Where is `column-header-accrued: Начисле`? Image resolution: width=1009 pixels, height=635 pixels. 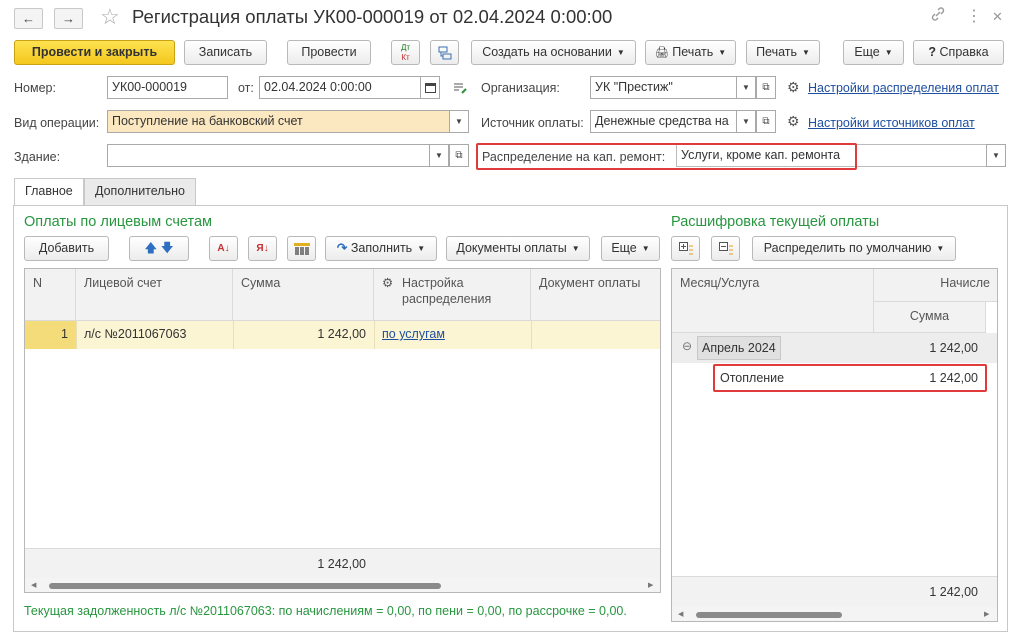
column-header-accrued: Начисле is located at coordinates (935, 285).